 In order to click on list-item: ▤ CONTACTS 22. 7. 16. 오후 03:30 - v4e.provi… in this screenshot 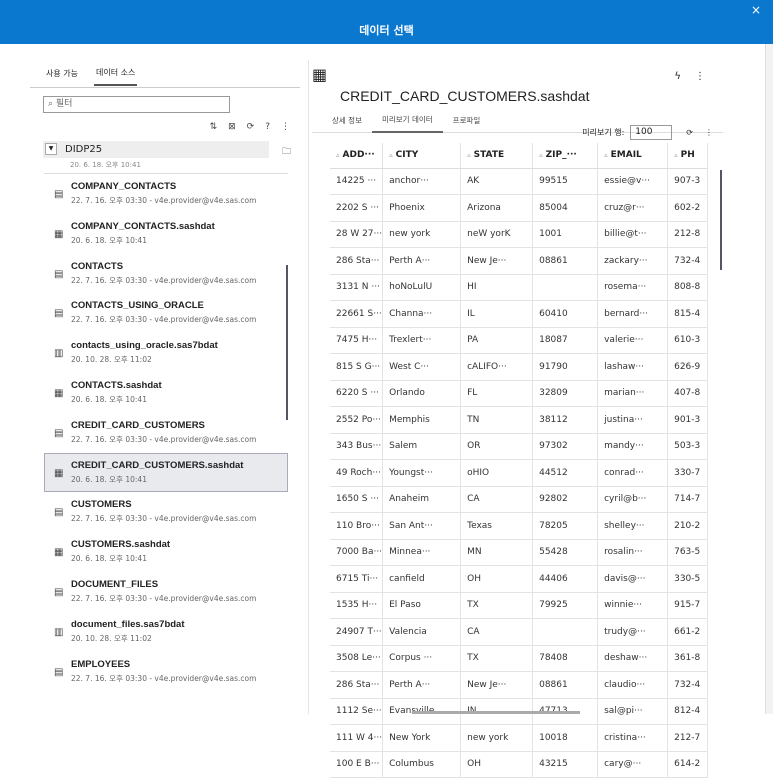, I will do `click(166, 274)`.